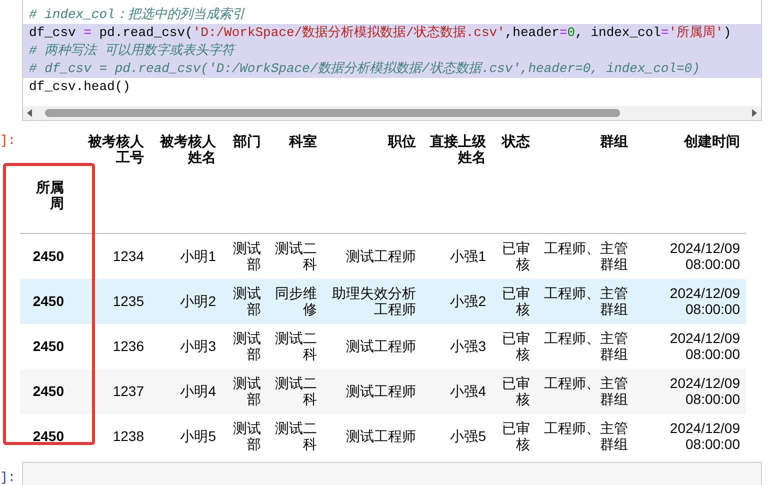 The image size is (774, 485). Describe the element at coordinates (392, 473) in the screenshot. I see `empty-code-cell` at that location.